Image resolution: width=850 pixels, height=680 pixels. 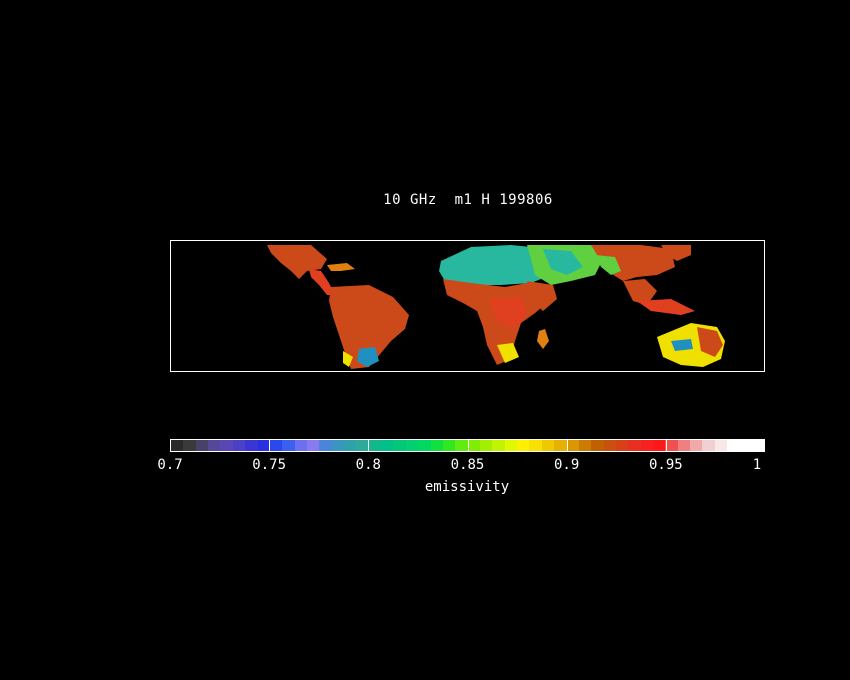 I want to click on colorbar-tick-label: 0.9, so click(x=567, y=465).